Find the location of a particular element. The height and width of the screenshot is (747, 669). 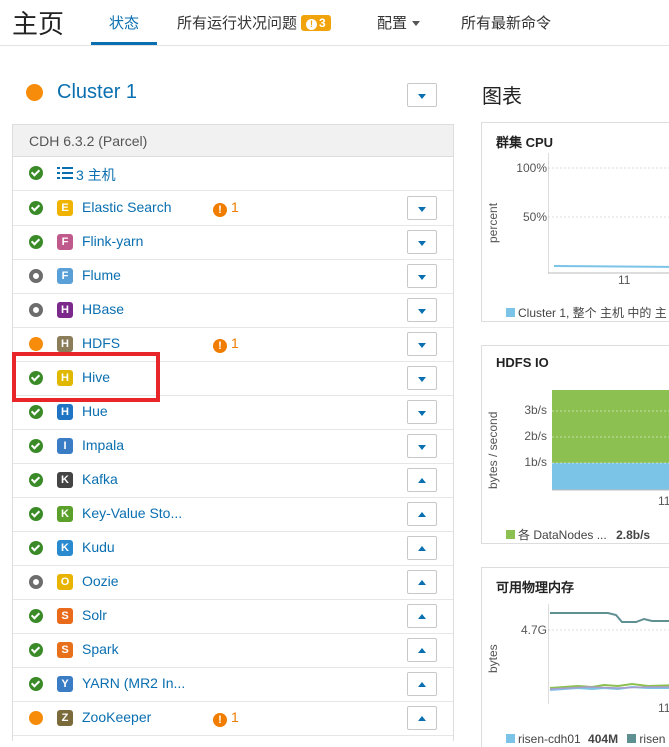

kudu-link: Kudu is located at coordinates (98, 547).